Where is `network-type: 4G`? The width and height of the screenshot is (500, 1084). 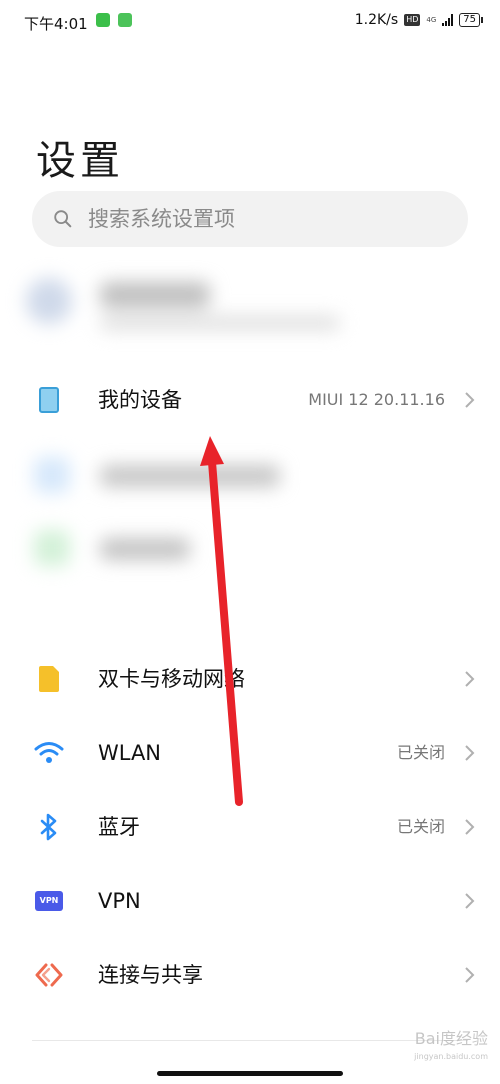
network-type: 4G is located at coordinates (431, 19).